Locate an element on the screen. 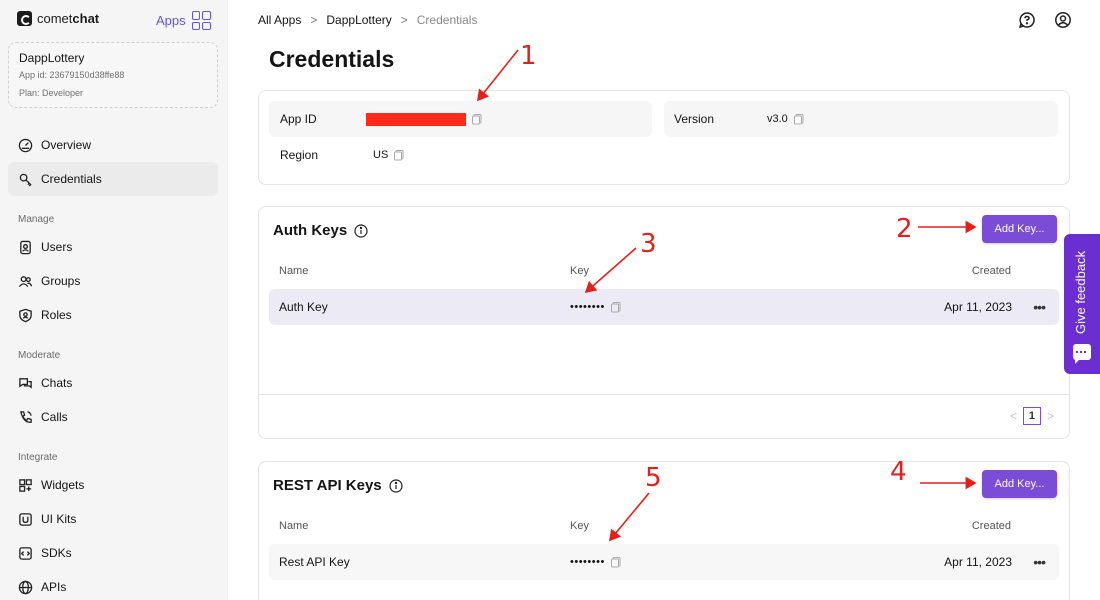  user-badge-icon is located at coordinates (25, 247).